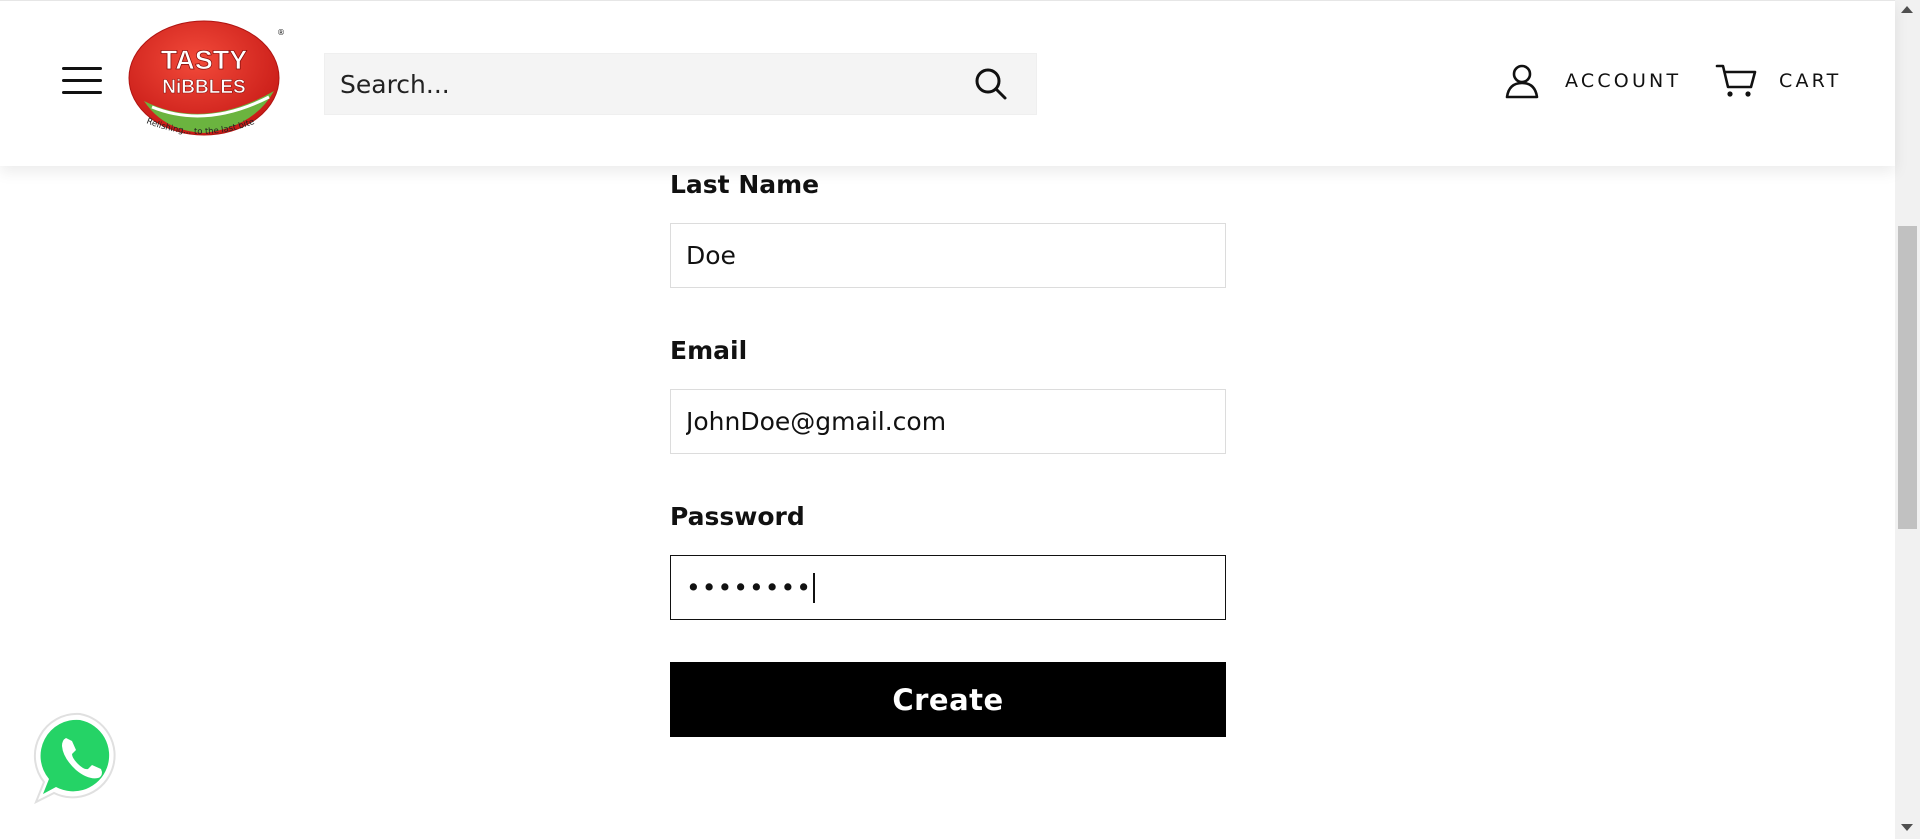 The width and height of the screenshot is (1920, 839). I want to click on whatsapp-icon, so click(74, 758).